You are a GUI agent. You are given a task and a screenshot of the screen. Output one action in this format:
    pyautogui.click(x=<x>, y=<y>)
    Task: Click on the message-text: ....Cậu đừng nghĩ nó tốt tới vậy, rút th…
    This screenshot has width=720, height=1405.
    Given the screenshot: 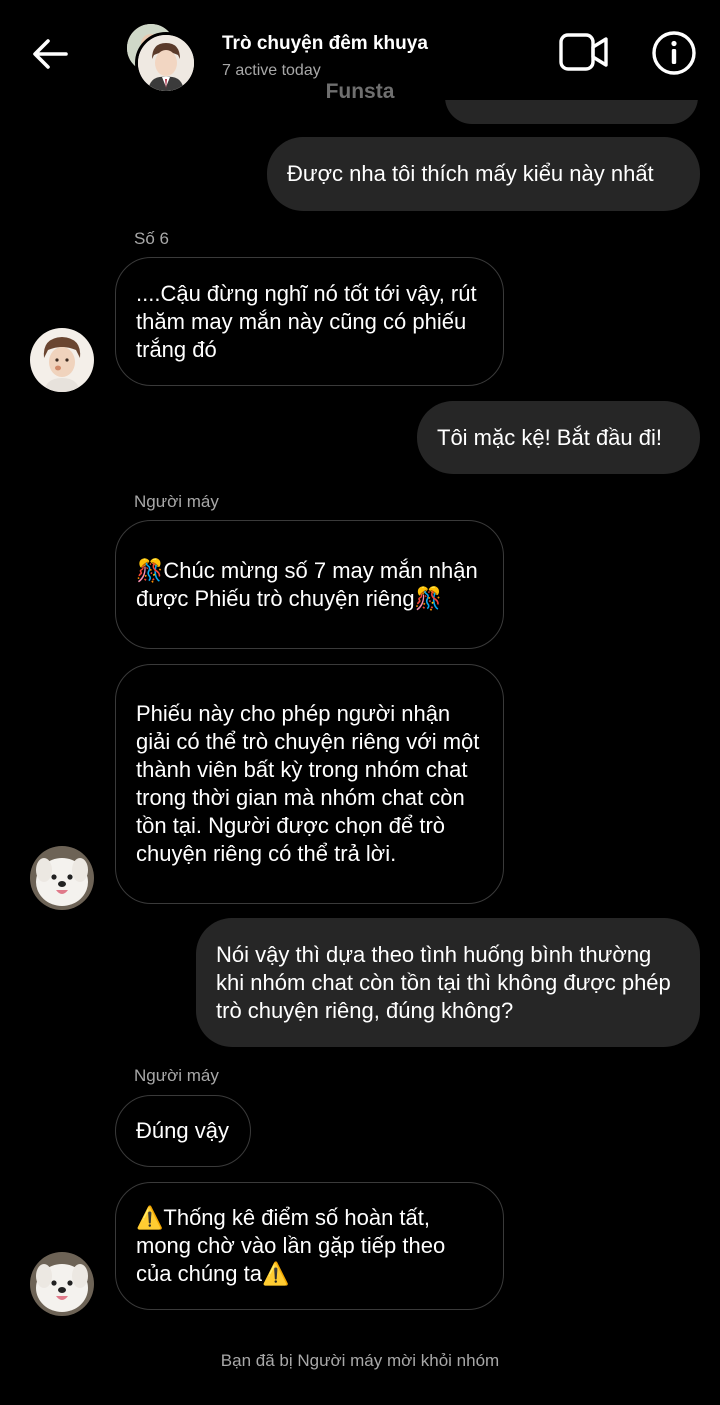 What is the action you would take?
    pyautogui.click(x=306, y=321)
    